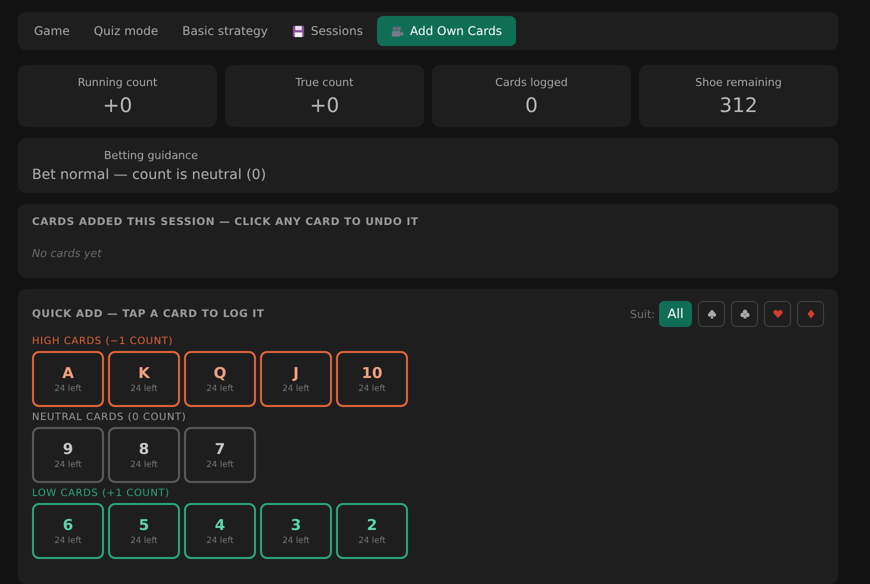 The height and width of the screenshot is (584, 870). Describe the element at coordinates (296, 379) in the screenshot. I see `card-button: J 24 left` at that location.